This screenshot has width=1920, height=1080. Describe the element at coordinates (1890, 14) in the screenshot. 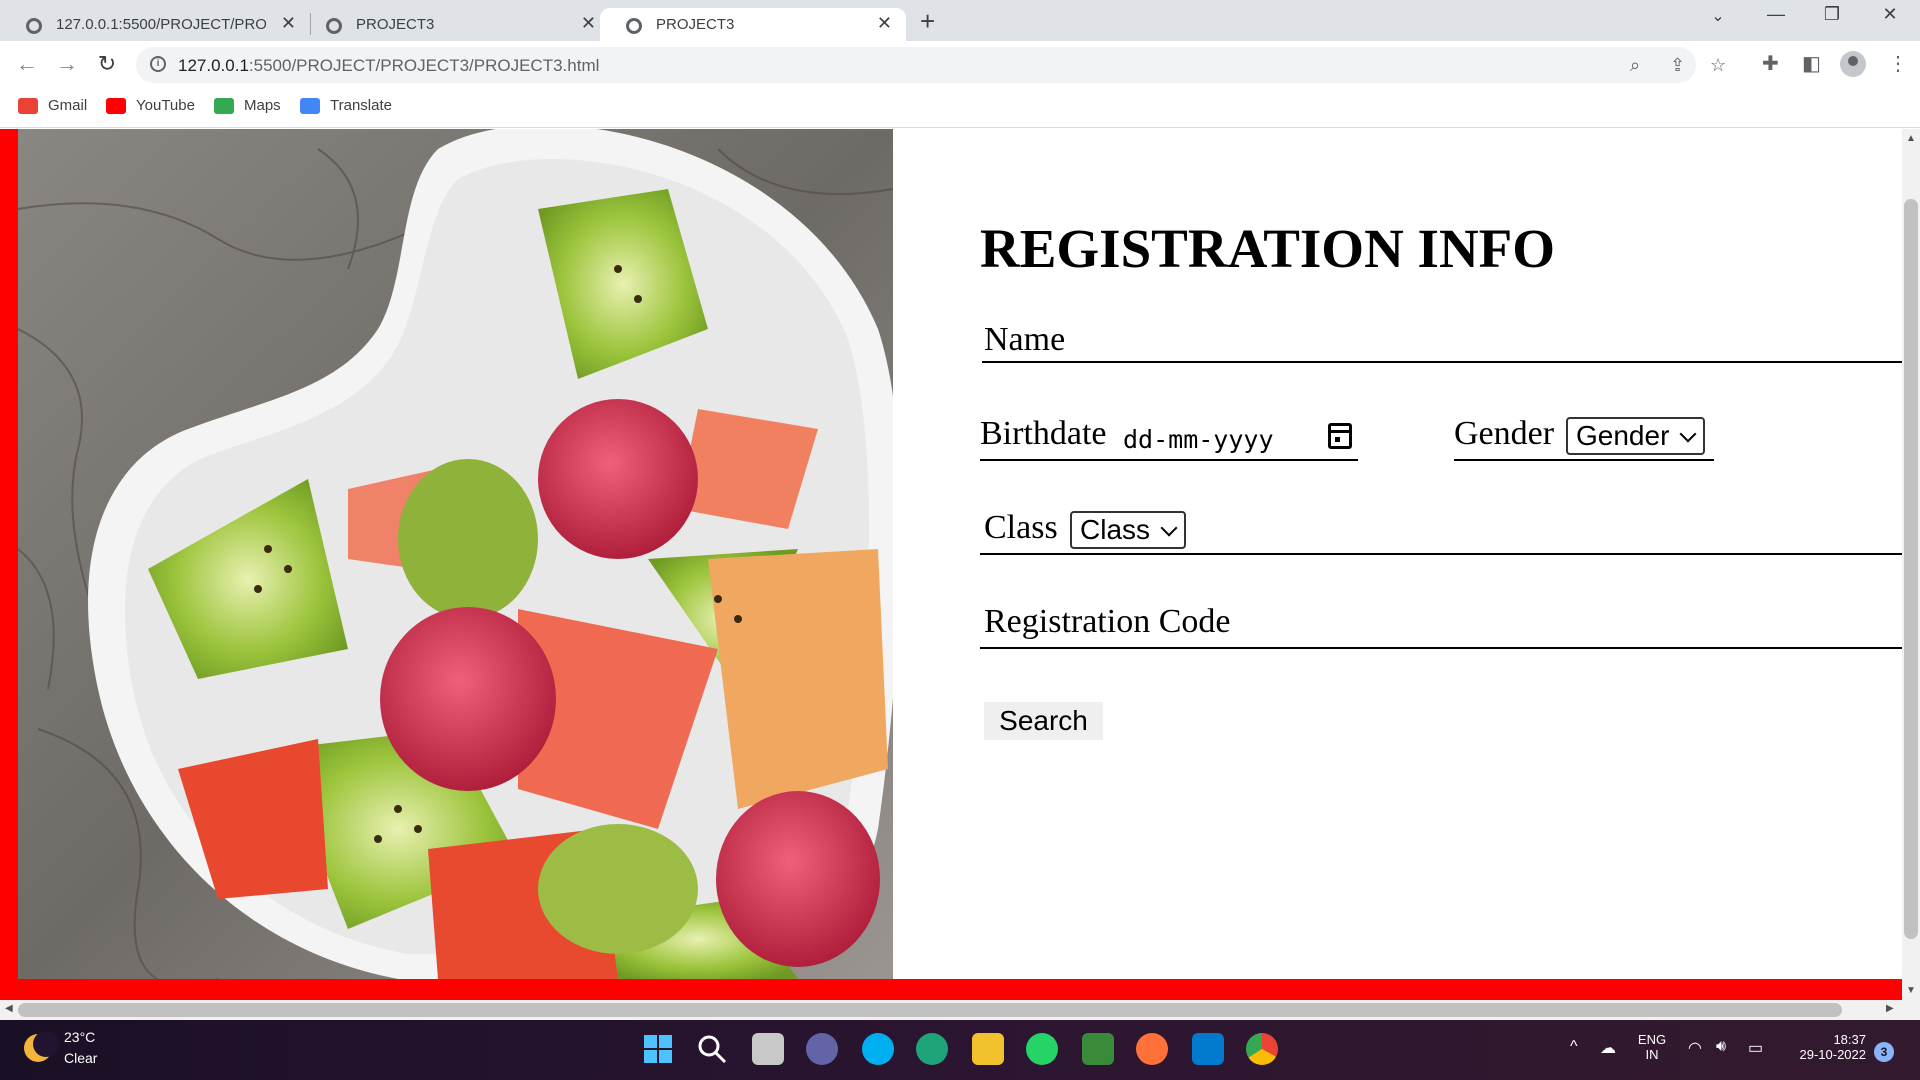

I see `close-window-icon: ✕` at that location.